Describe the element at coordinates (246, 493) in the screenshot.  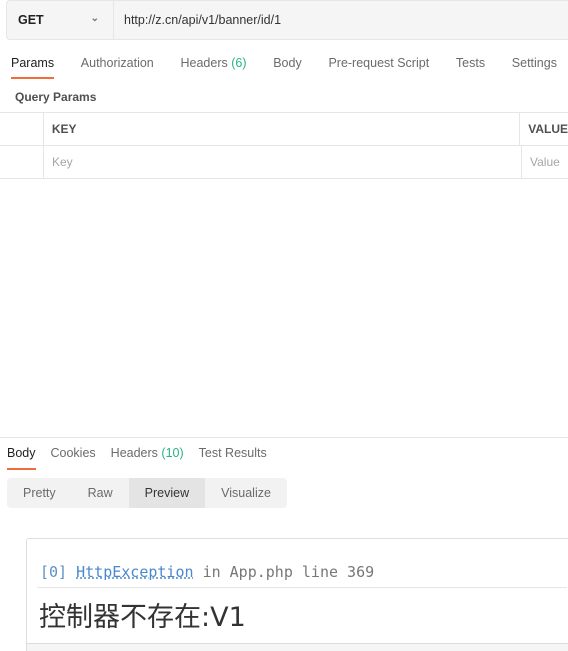
I see `mode-visualize: Visualize` at that location.